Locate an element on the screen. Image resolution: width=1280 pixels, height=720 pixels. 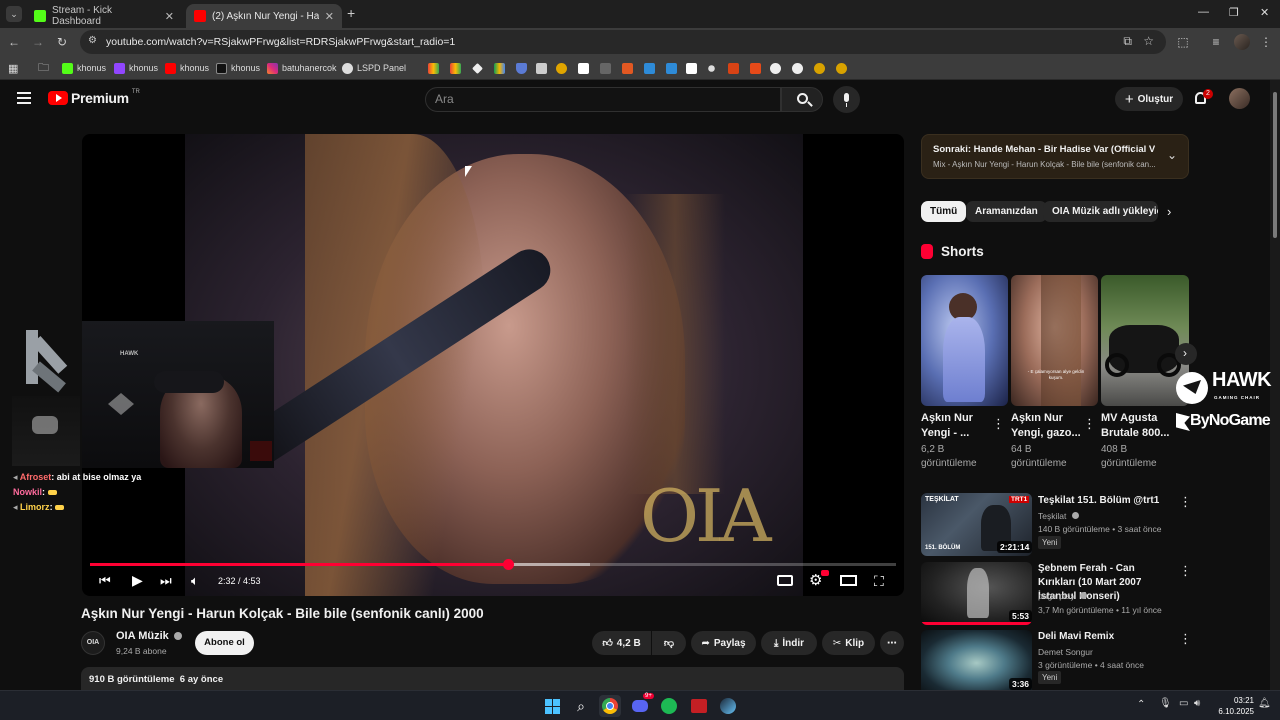
windows-start-icon is located at coordinates (552, 706).